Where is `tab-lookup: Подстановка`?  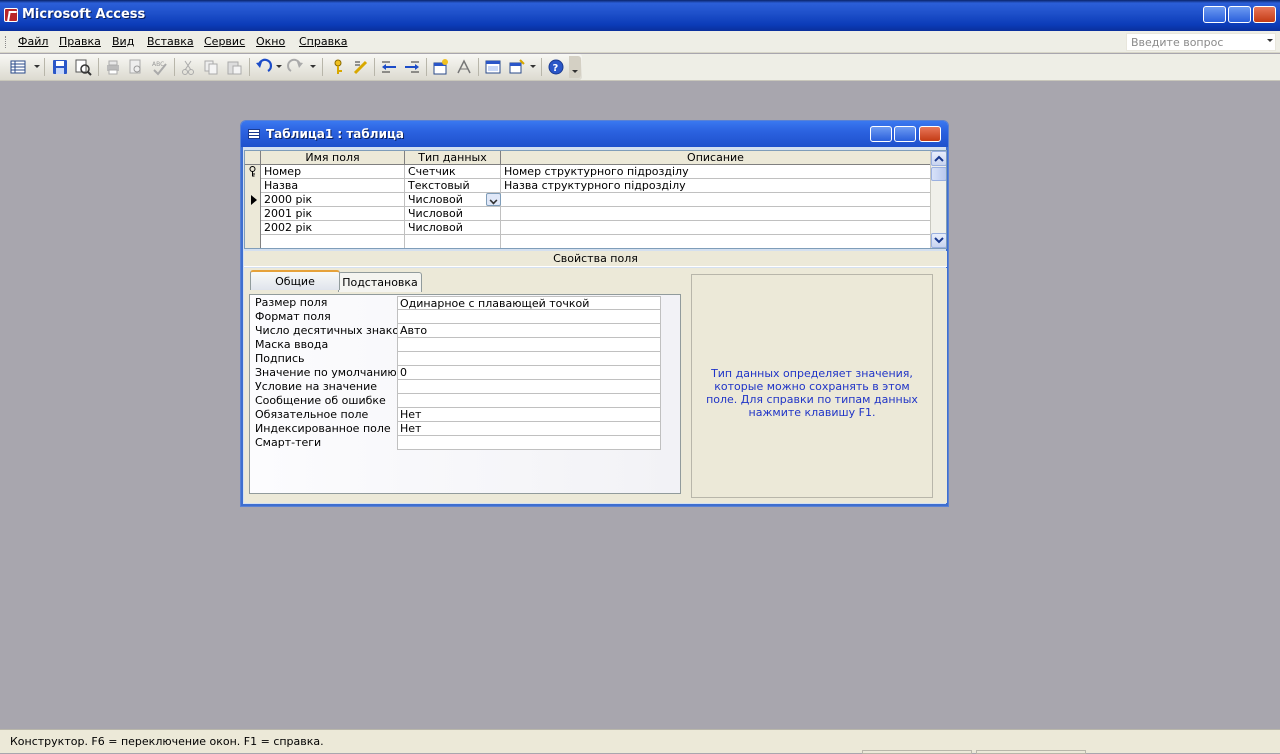
tab-lookup: Подстановка is located at coordinates (380, 282).